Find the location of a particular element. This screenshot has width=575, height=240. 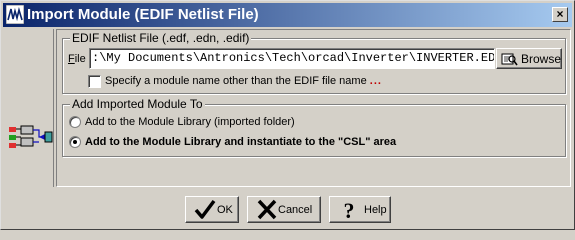

cancel-button: Cancel is located at coordinates (284, 209).